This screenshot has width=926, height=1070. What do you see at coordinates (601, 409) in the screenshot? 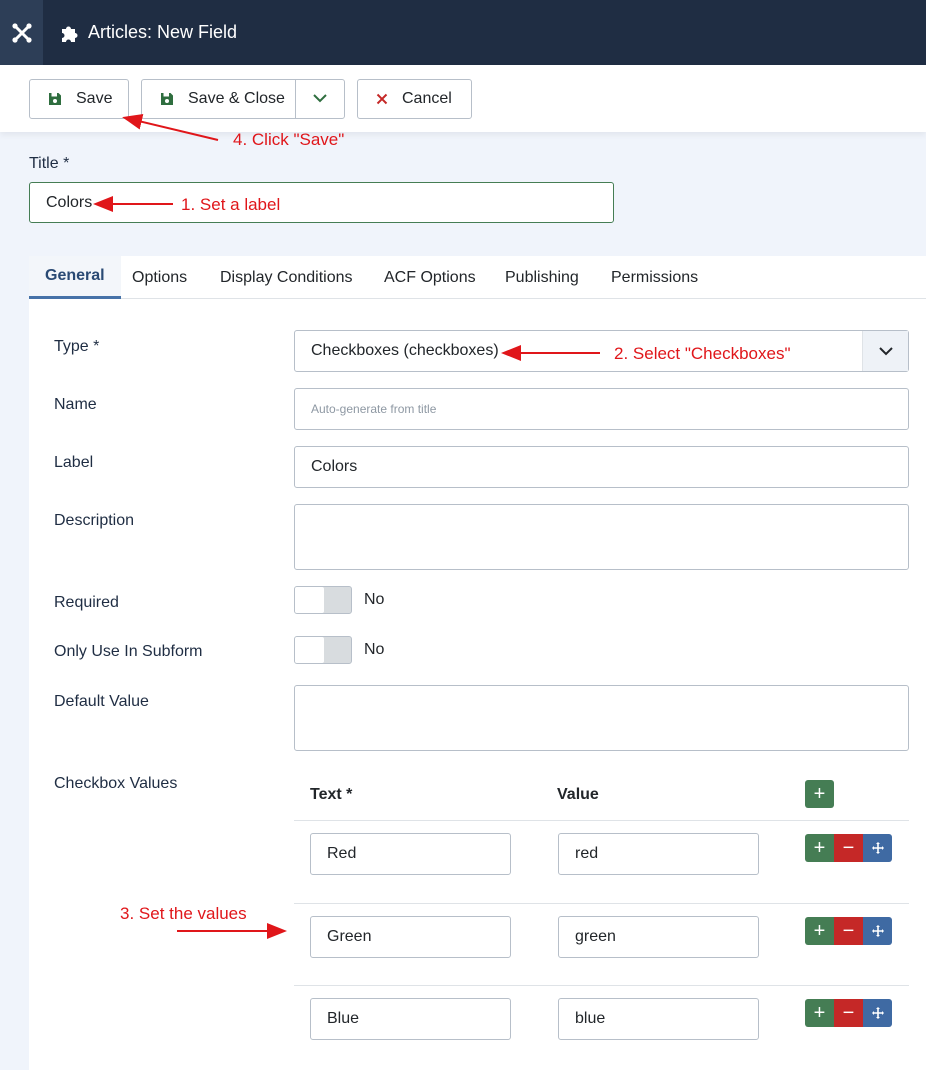
I see `name-input` at bounding box center [601, 409].